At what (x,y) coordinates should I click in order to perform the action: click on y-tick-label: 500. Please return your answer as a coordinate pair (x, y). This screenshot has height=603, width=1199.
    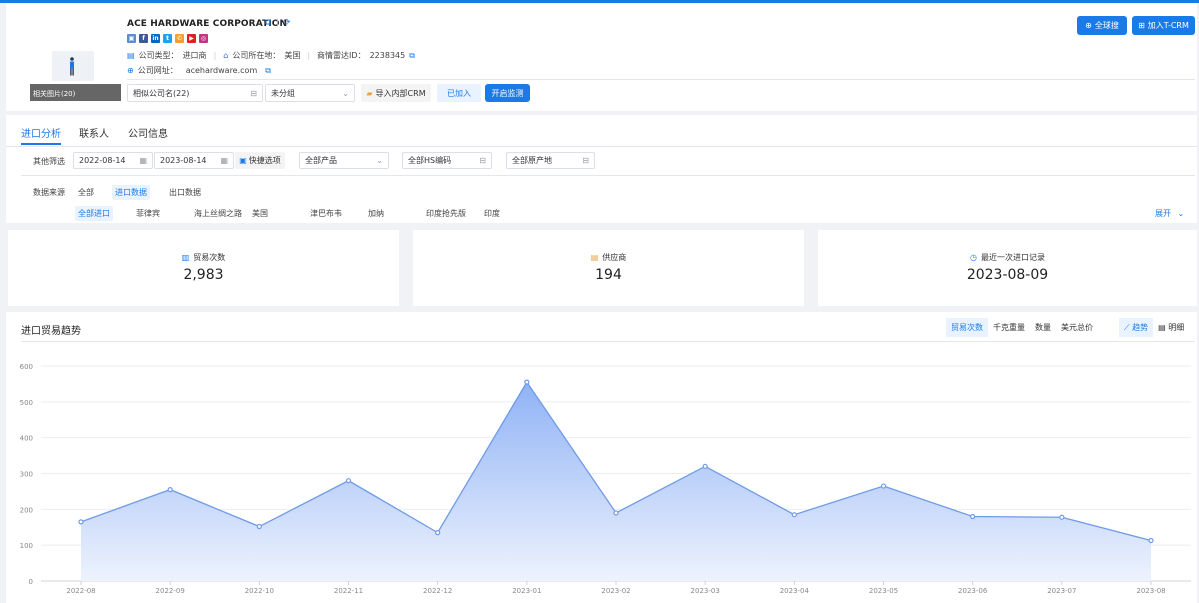
    Looking at the image, I should click on (26, 403).